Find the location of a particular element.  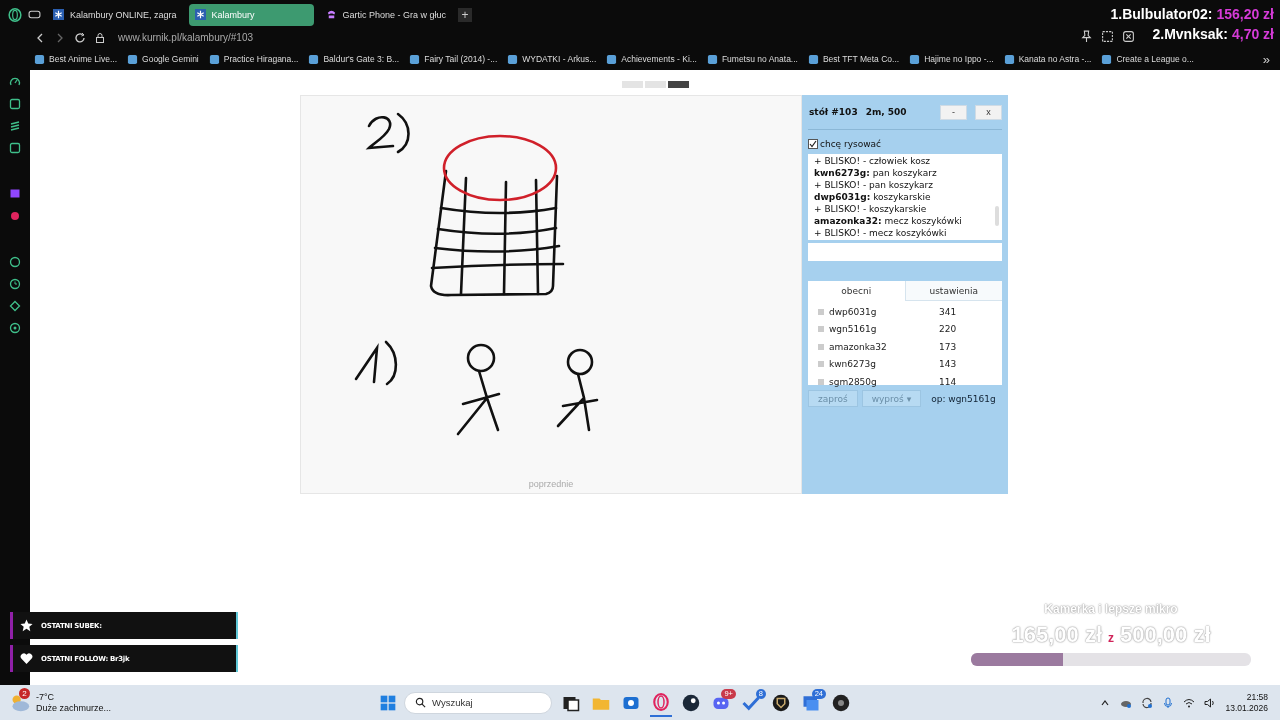

table-title: stół #103 is located at coordinates (833, 112).